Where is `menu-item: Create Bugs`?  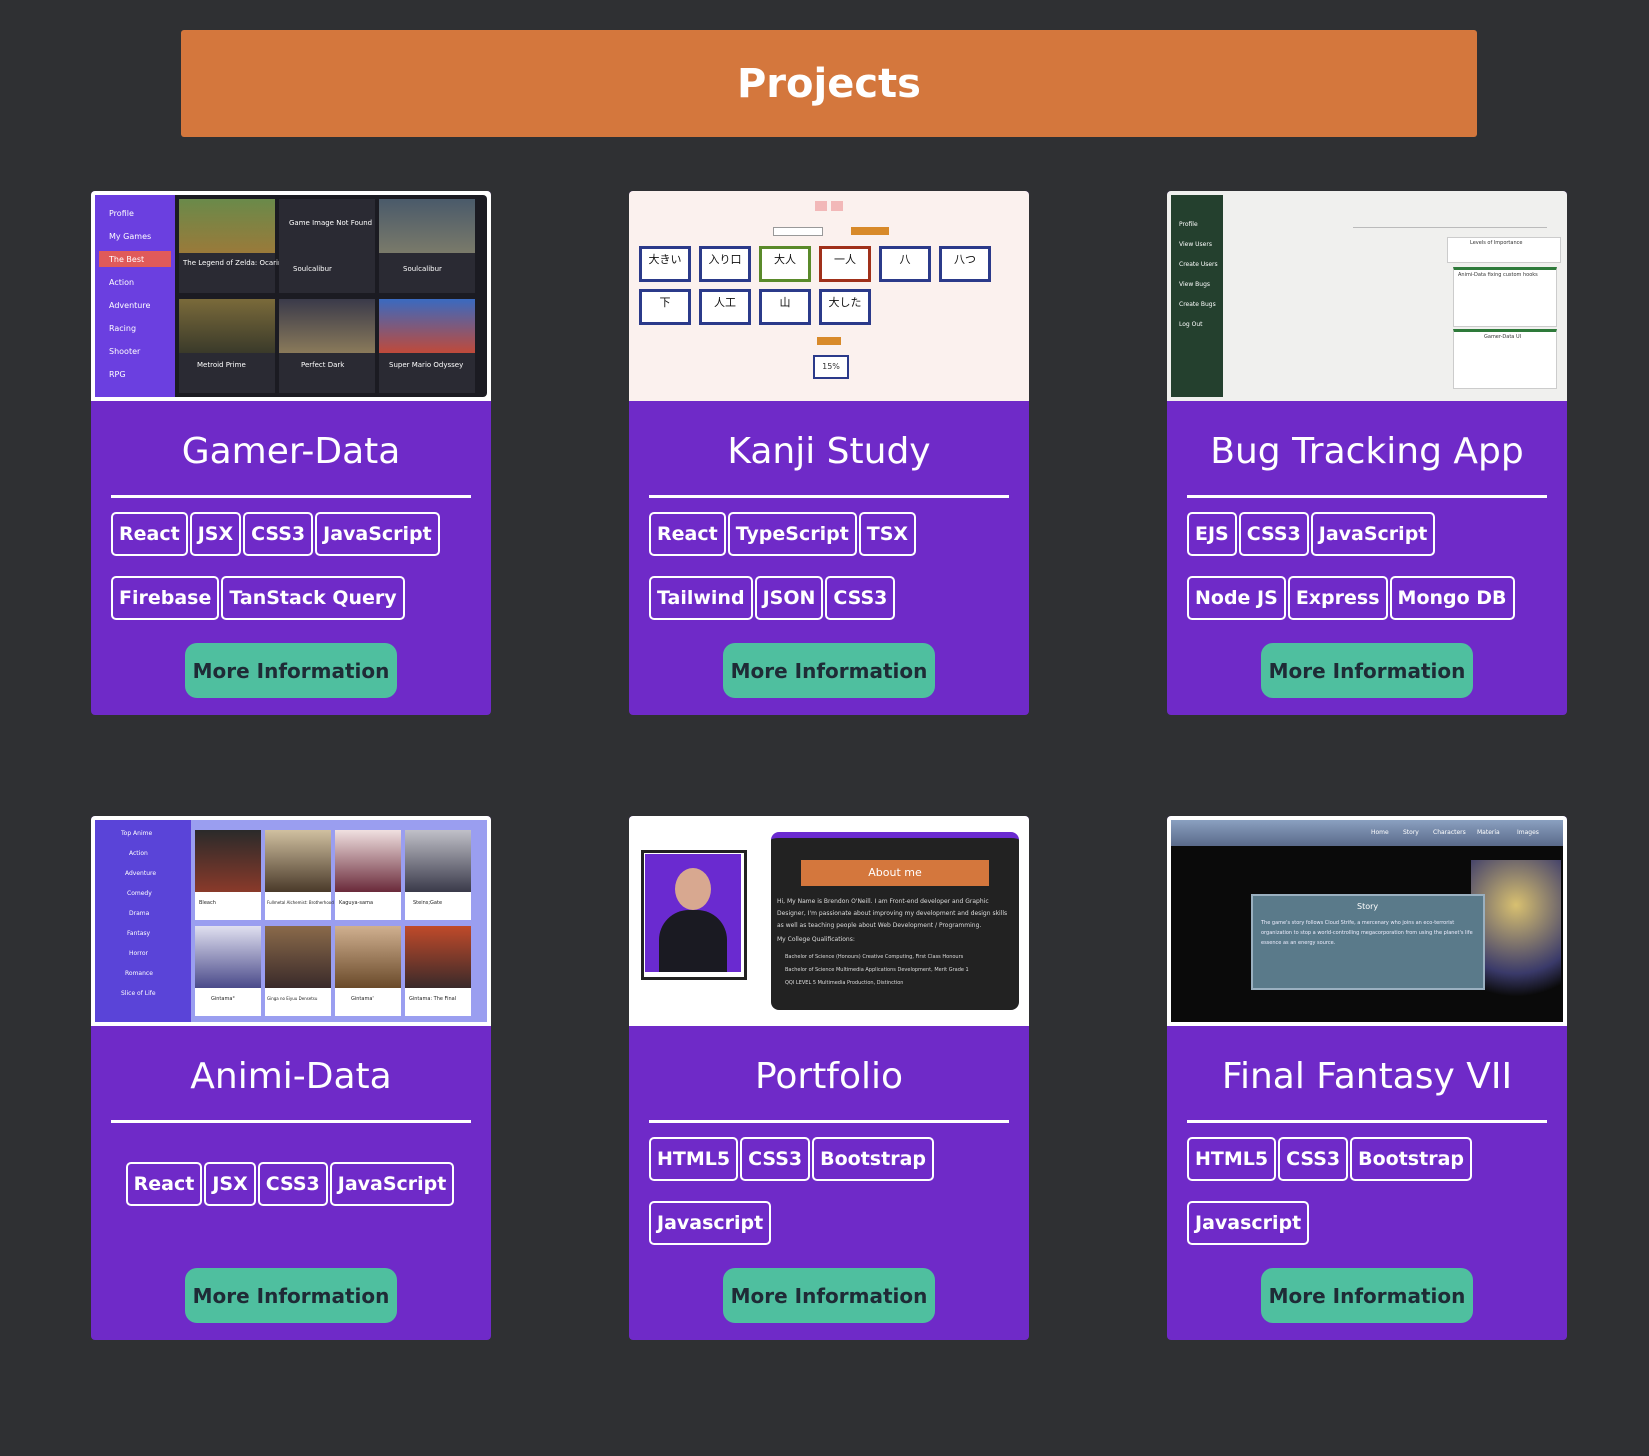 menu-item: Create Bugs is located at coordinates (1197, 304).